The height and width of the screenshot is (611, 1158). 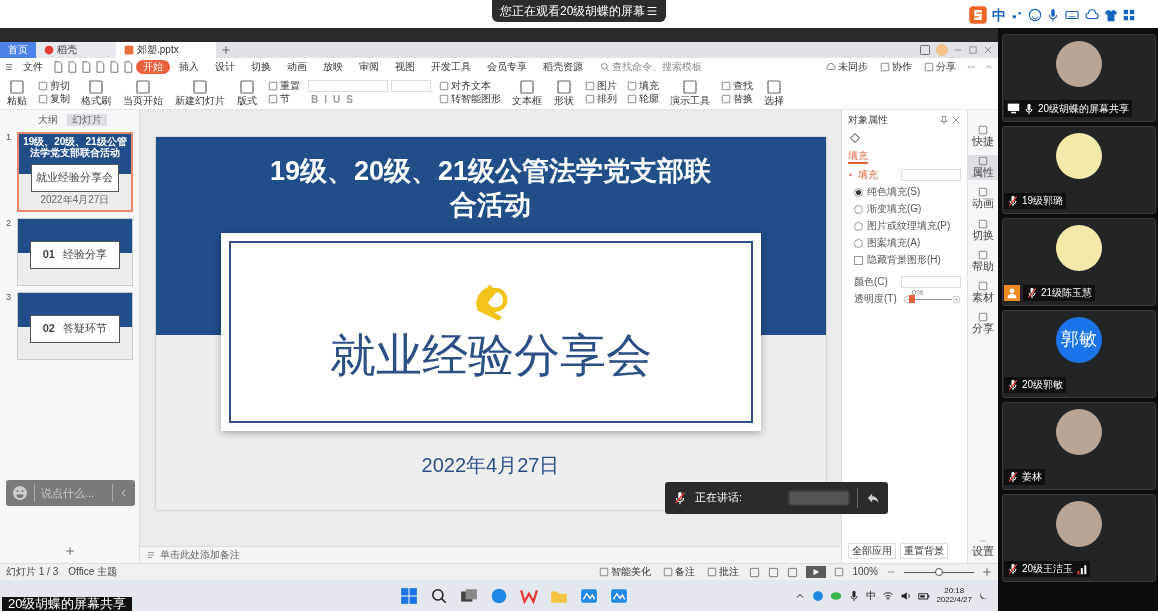 What do you see at coordinates (1072, 15) in the screenshot?
I see `keyboard-icon` at bounding box center [1072, 15].